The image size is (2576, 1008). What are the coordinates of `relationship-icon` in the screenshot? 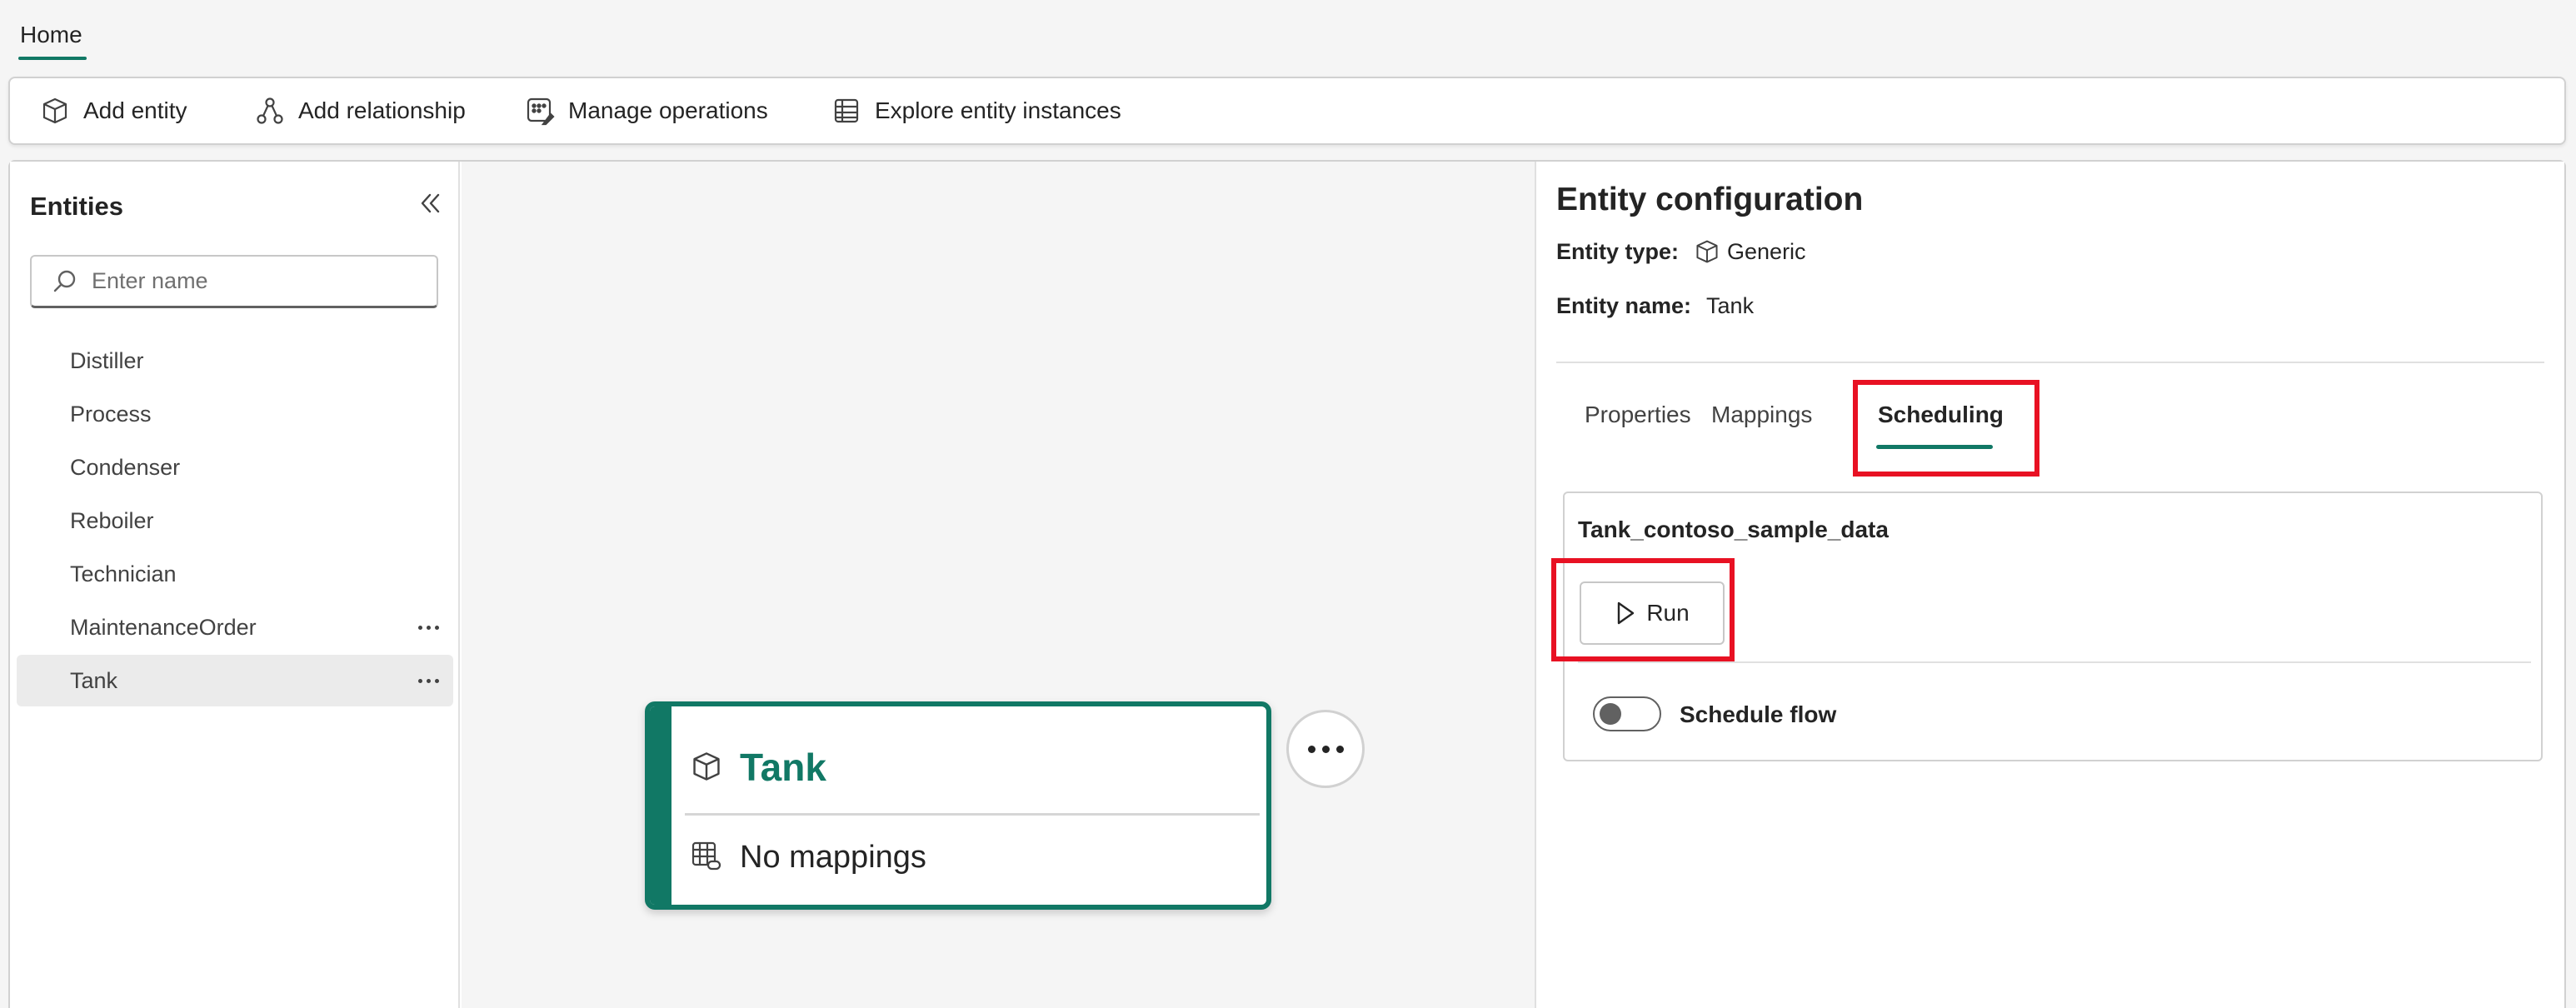 It's located at (270, 110).